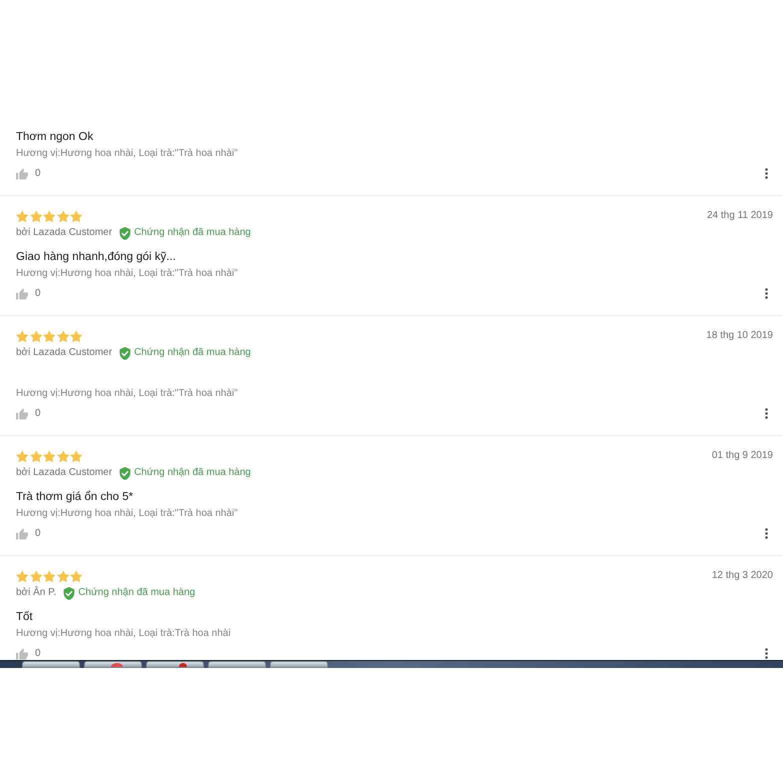 The image size is (783, 783). What do you see at coordinates (25, 617) in the screenshot?
I see `review-text: Tốt` at bounding box center [25, 617].